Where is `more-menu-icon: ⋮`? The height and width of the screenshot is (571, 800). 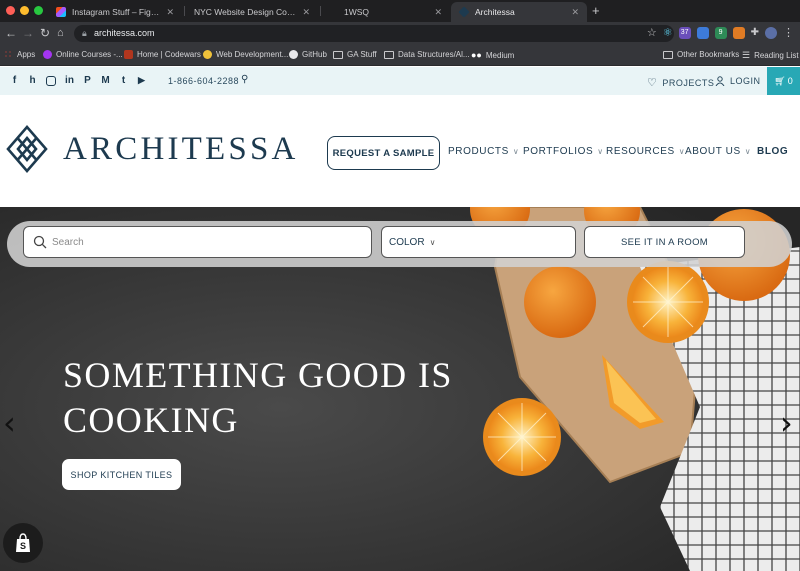 more-menu-icon: ⋮ is located at coordinates (788, 32).